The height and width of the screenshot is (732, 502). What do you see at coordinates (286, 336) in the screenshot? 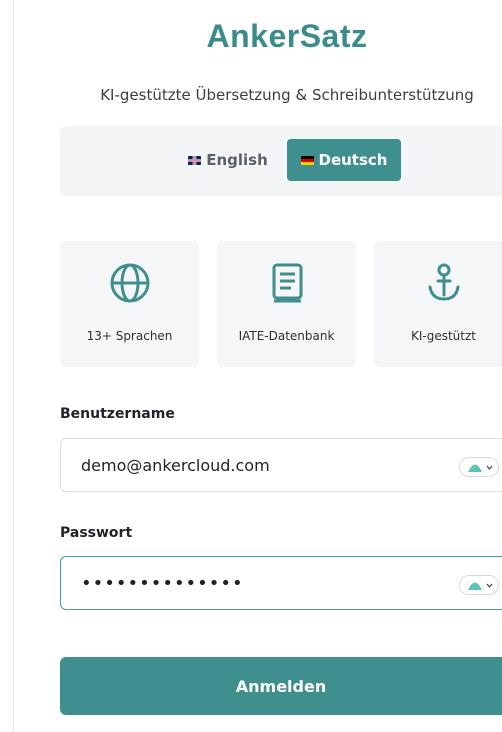
I see `feature-label: IATE-Datenbank` at bounding box center [286, 336].